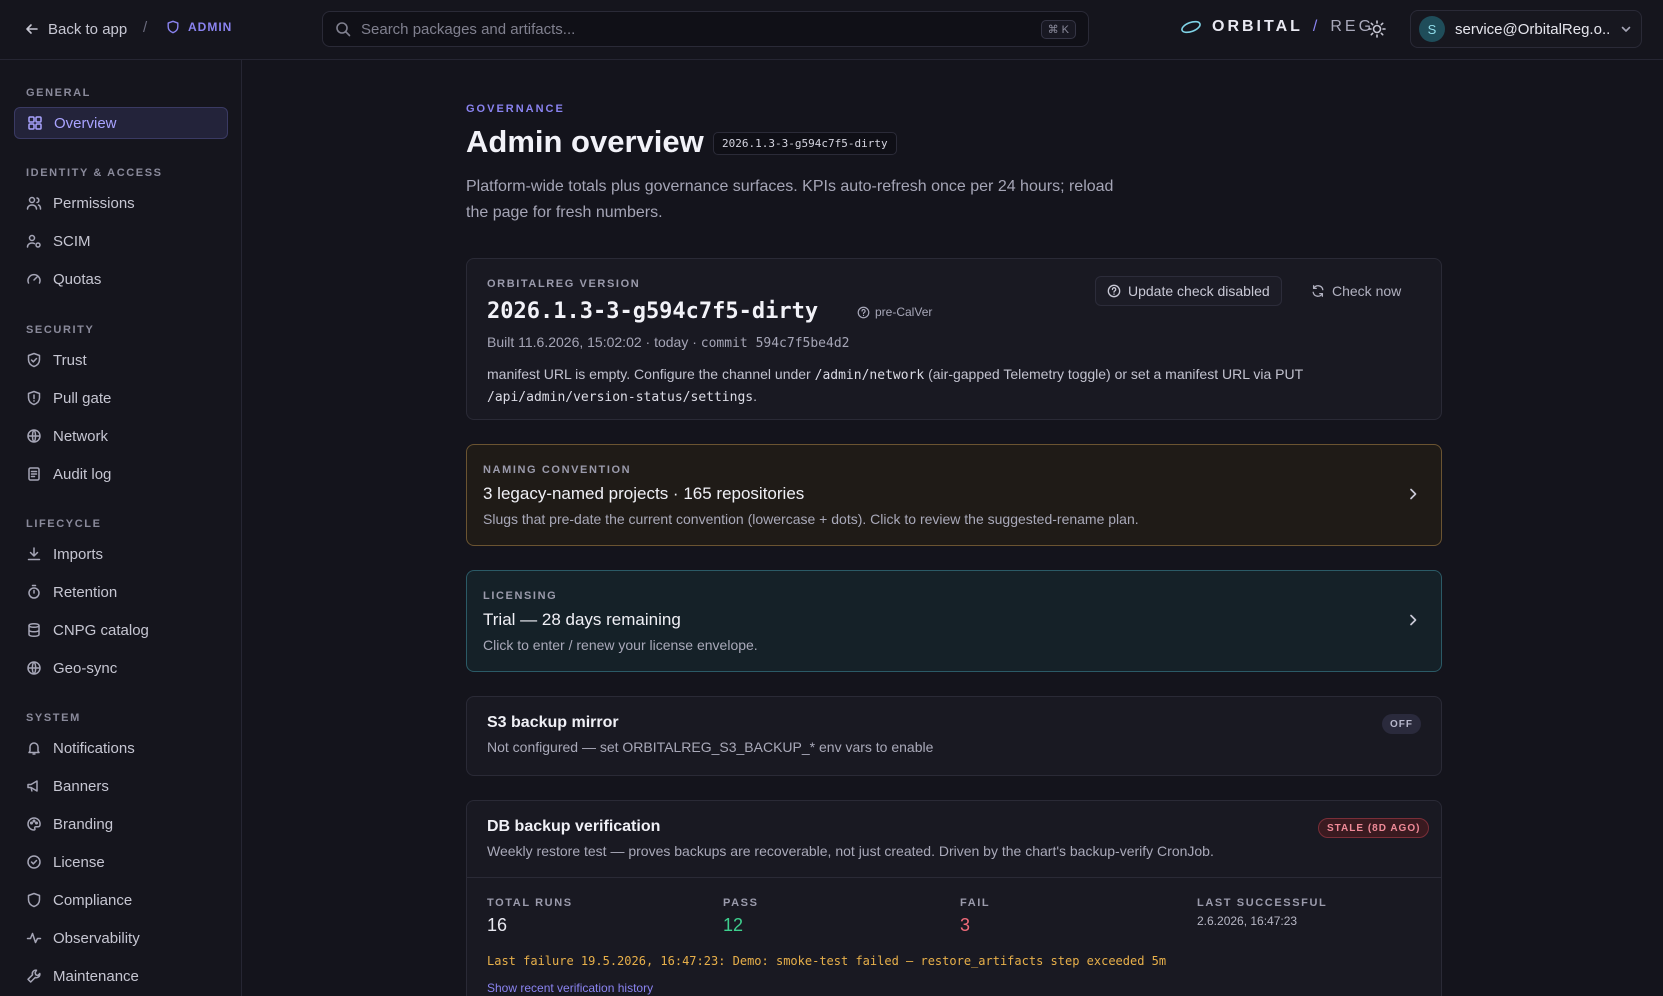 The height and width of the screenshot is (996, 1663). Describe the element at coordinates (733, 925) in the screenshot. I see `stat-value: 12` at that location.